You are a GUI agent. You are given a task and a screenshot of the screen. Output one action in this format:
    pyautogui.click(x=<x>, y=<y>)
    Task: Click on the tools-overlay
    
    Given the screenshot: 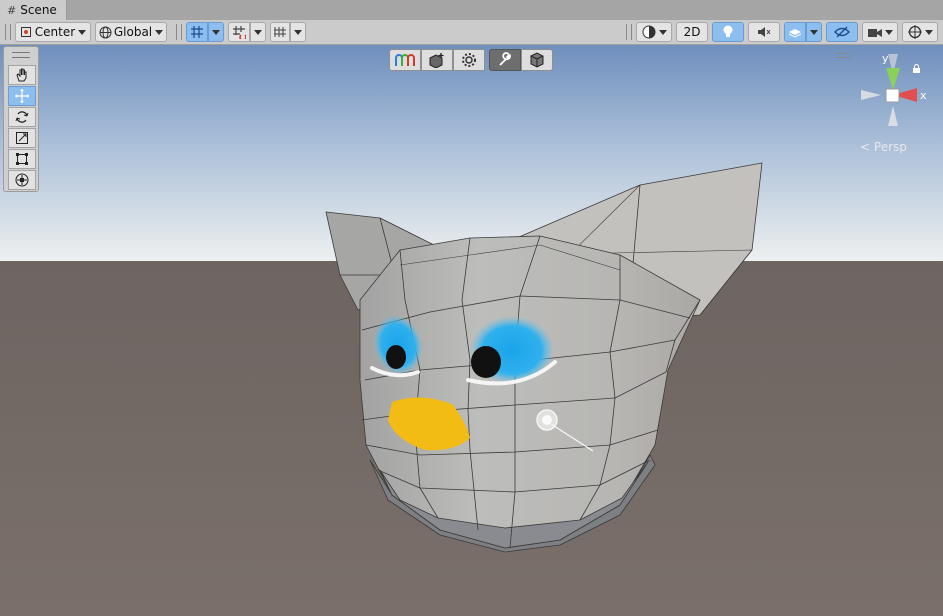 What is the action you would take?
    pyautogui.click(x=21, y=119)
    